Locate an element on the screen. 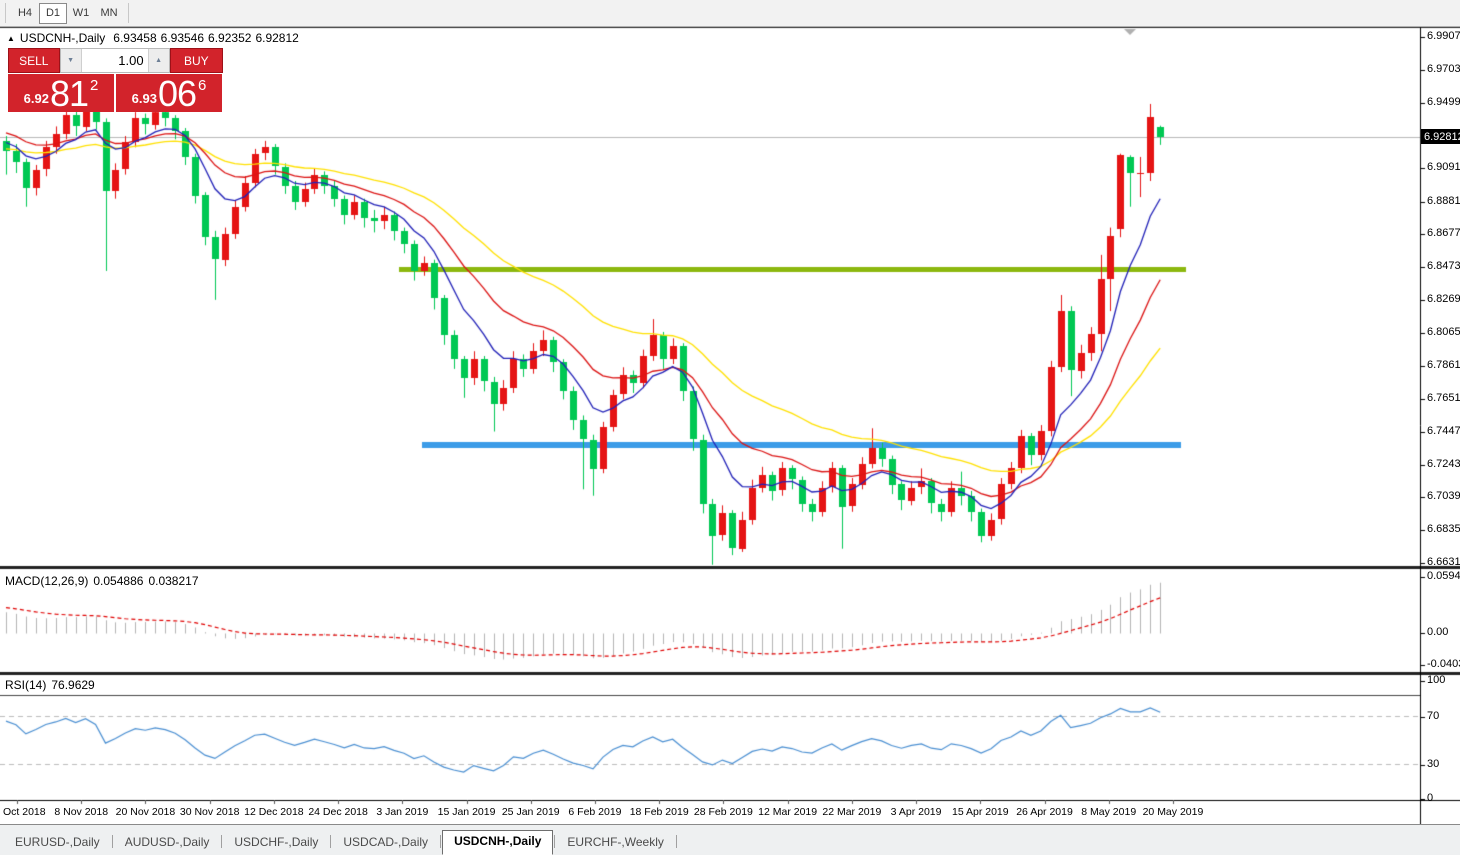 This screenshot has height=855, width=1460. macd-axis-label: 0.059422 is located at coordinates (1443, 576).